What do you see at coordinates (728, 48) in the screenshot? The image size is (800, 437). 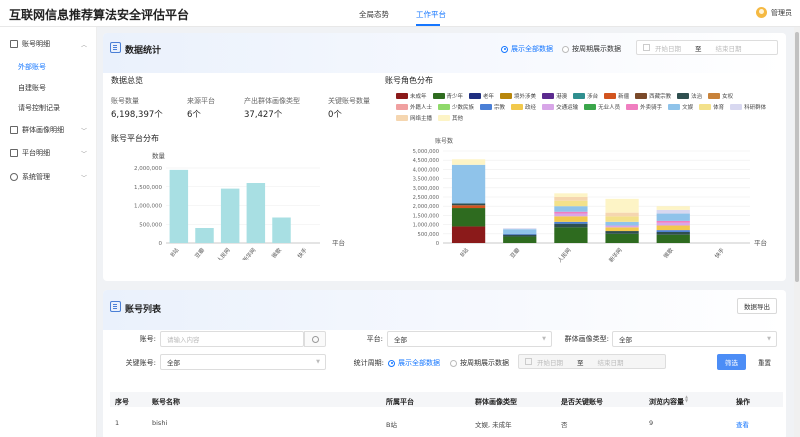 I see `date-end: 结束日期` at bounding box center [728, 48].